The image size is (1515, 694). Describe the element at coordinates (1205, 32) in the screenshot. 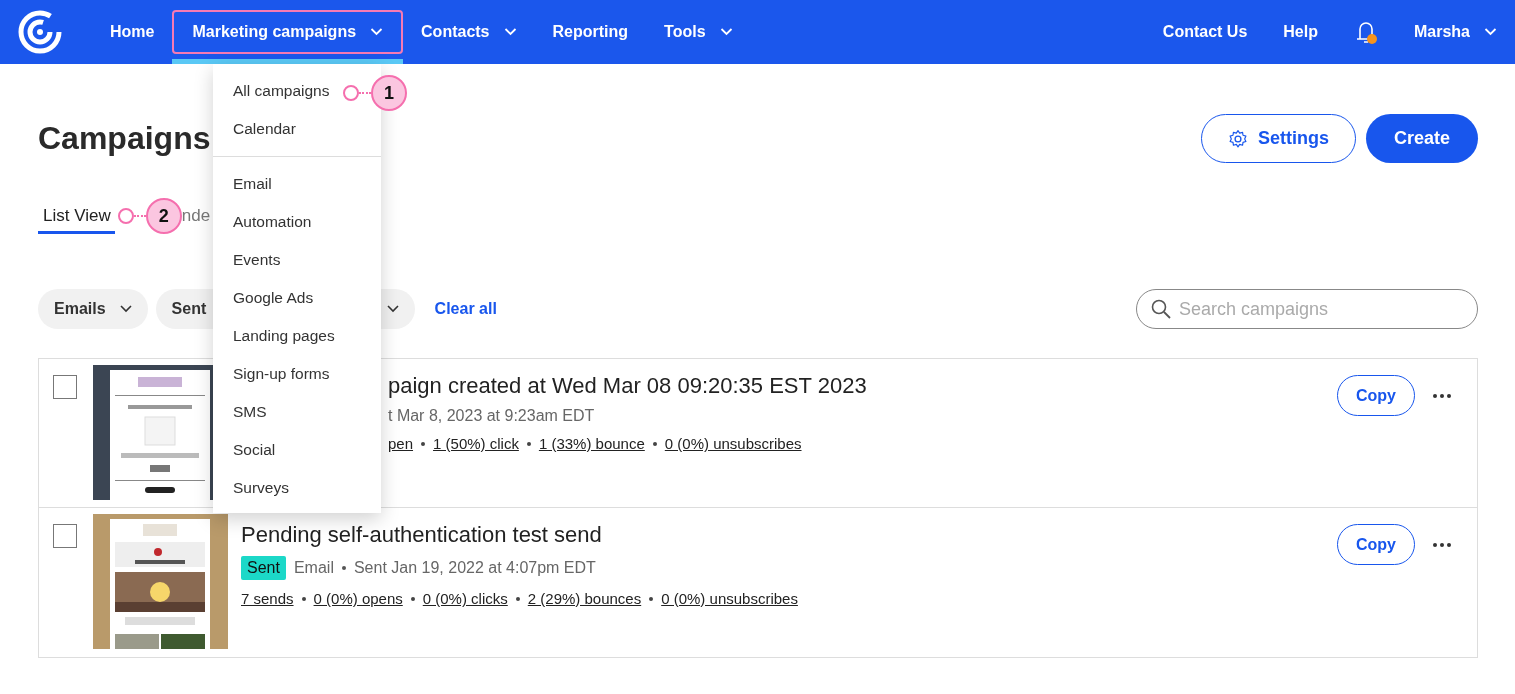

I see `nav-link: Contact Us` at that location.